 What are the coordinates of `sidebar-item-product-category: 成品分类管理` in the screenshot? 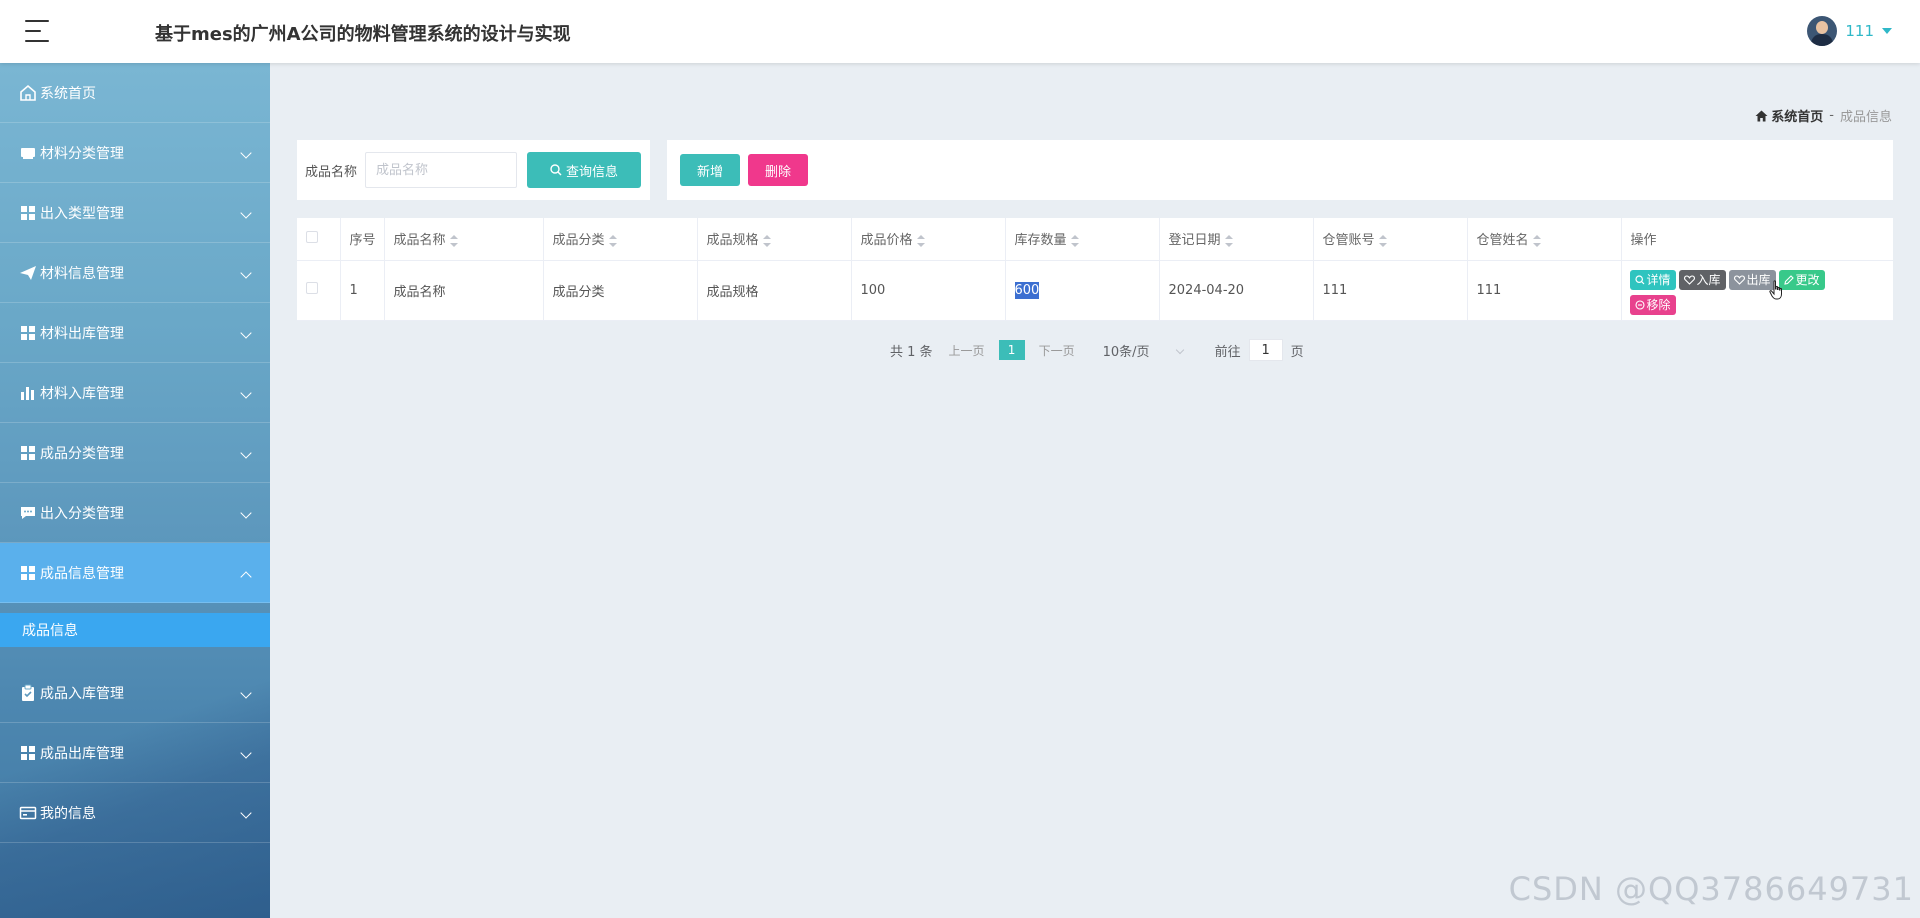 It's located at (135, 453).